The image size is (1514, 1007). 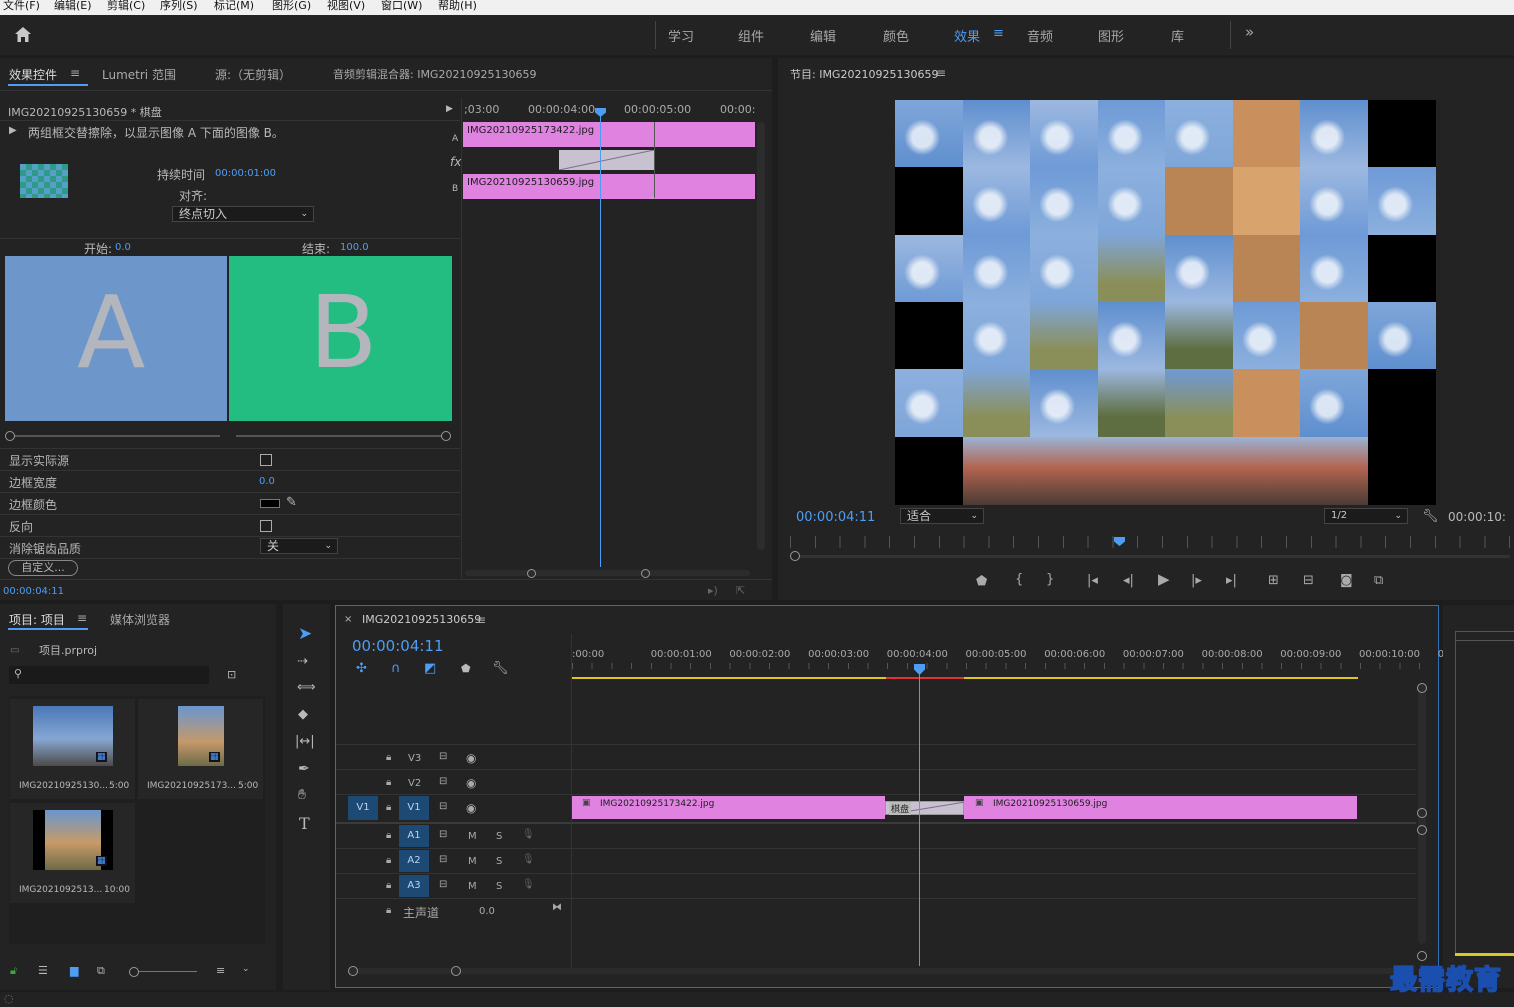 What do you see at coordinates (1273, 580) in the screenshot?
I see `lift-icon: ⊞` at bounding box center [1273, 580].